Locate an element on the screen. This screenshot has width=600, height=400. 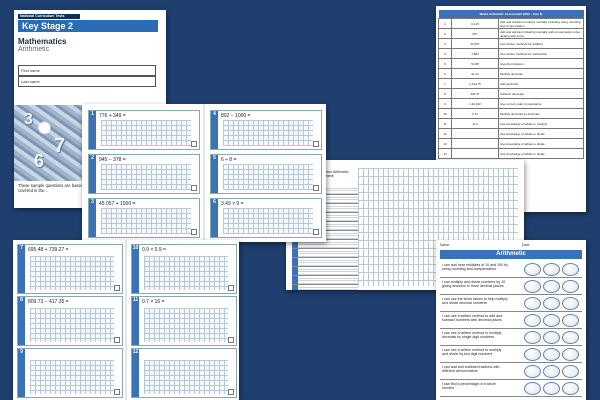
question-box: 1 776 + 349 = is located at coordinates (144, 130).